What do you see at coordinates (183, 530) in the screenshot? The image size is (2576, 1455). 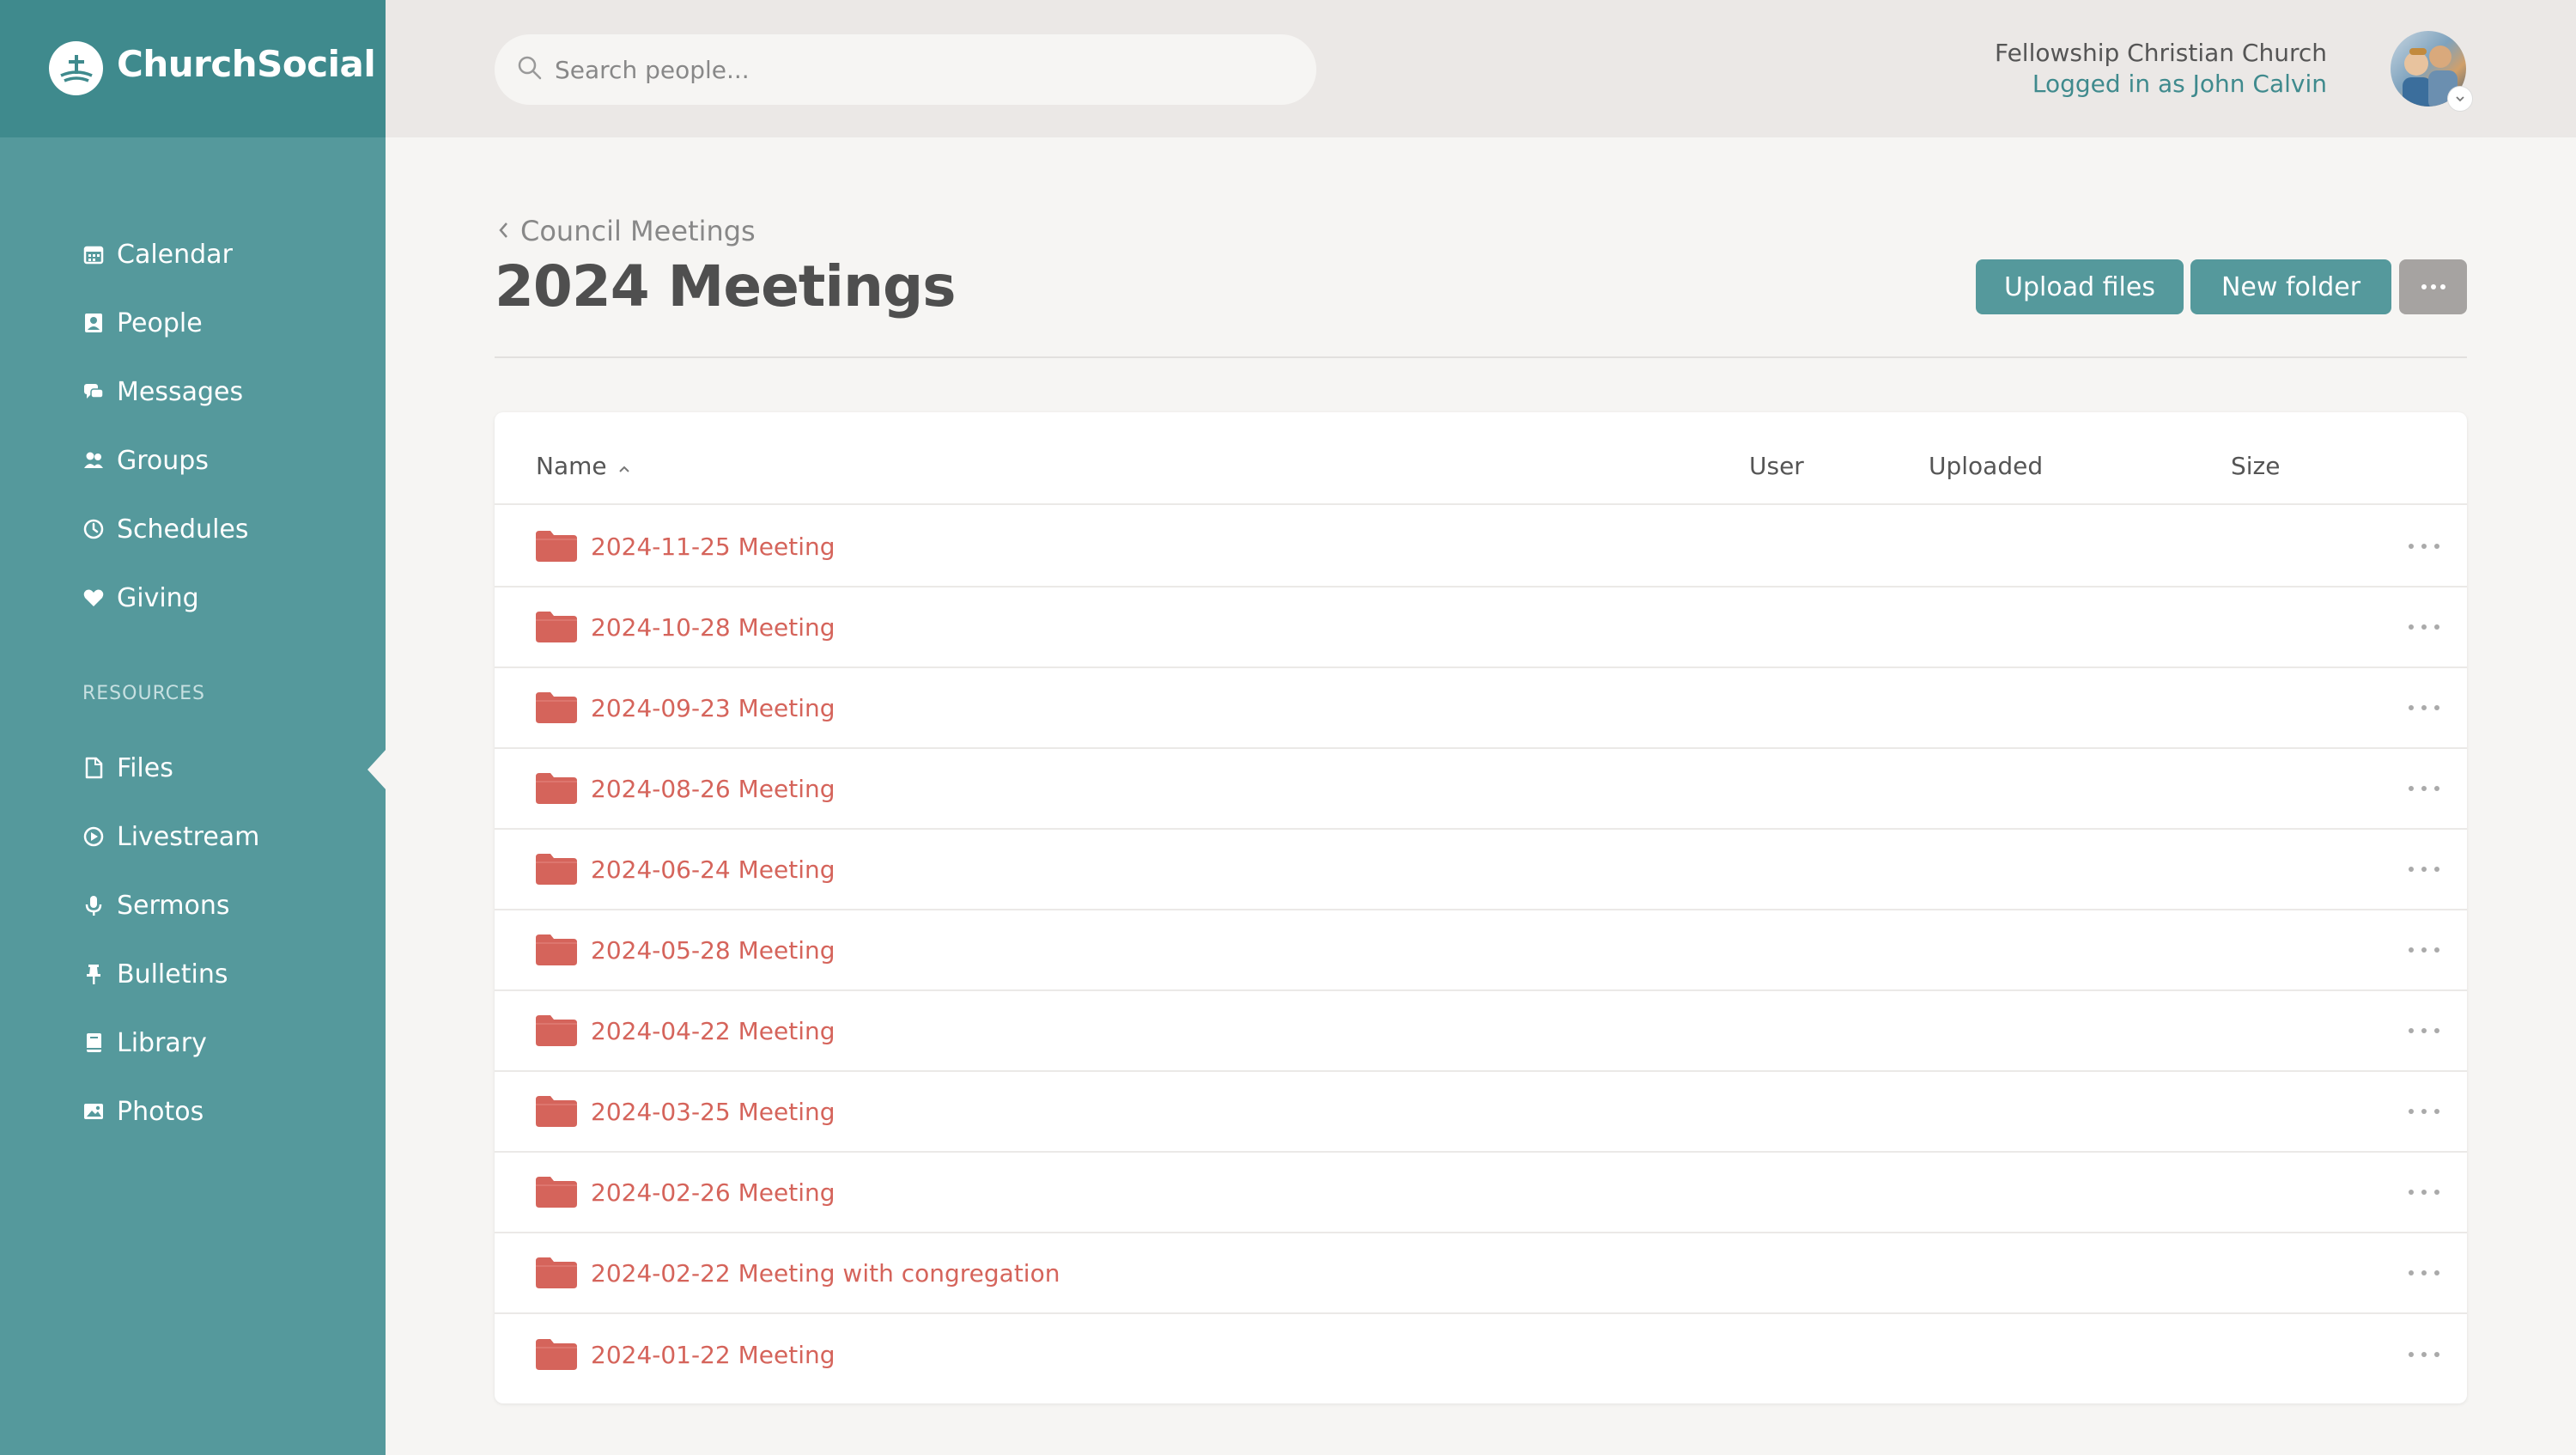 I see `sidebar-item-label: Schedules` at bounding box center [183, 530].